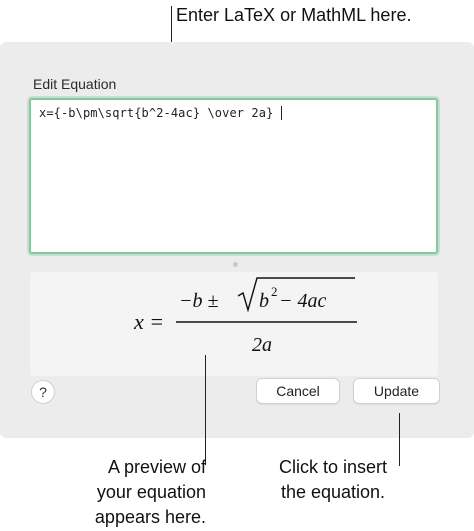 Image resolution: width=474 pixels, height=531 pixels. Describe the element at coordinates (151, 492) in the screenshot. I see `callout-preview-line-2: your equation` at that location.